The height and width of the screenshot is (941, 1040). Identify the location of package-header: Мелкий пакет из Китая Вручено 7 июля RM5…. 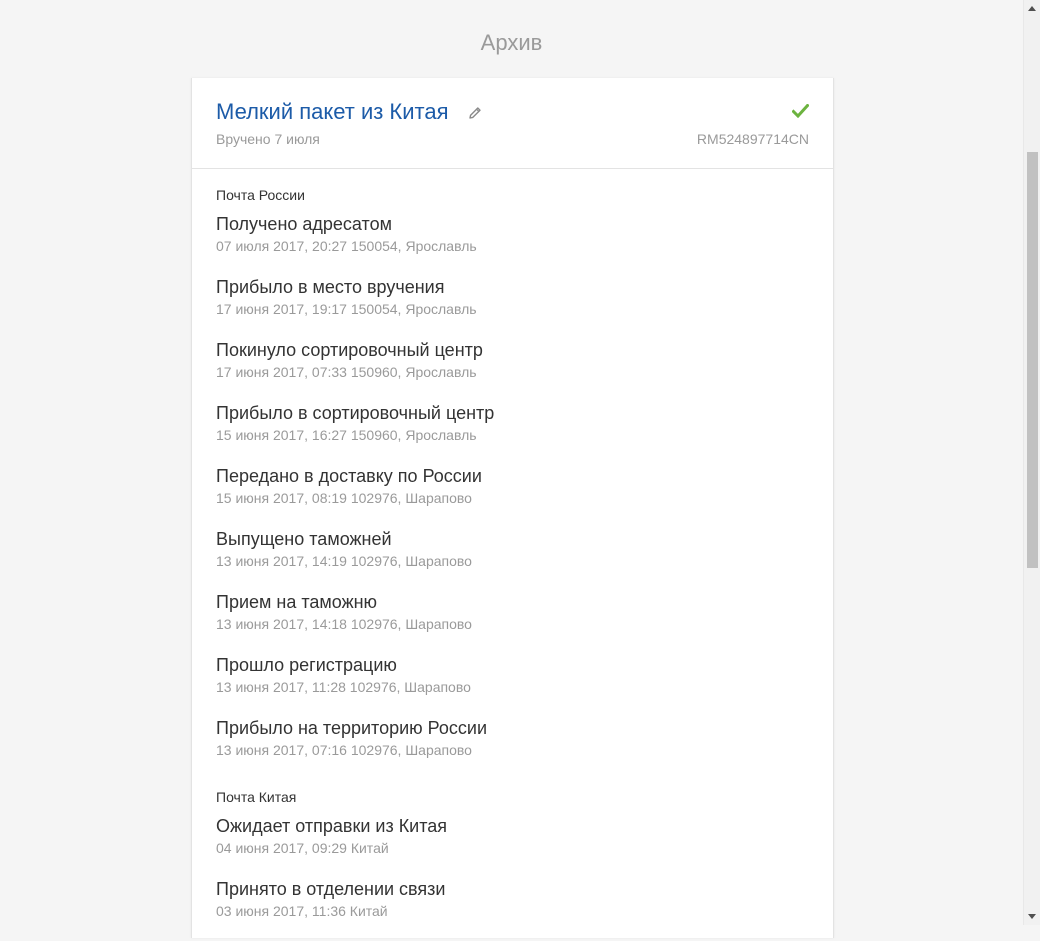
(512, 123).